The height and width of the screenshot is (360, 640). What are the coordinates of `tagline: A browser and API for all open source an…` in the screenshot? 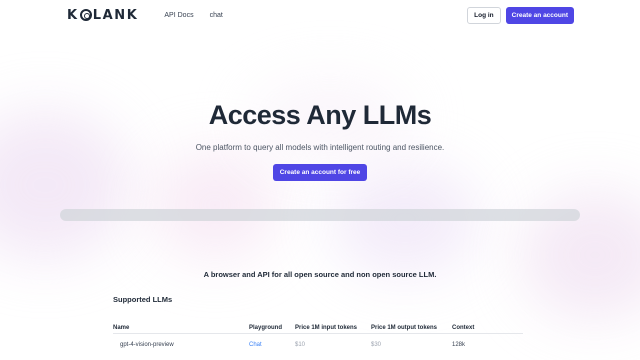 It's located at (320, 274).